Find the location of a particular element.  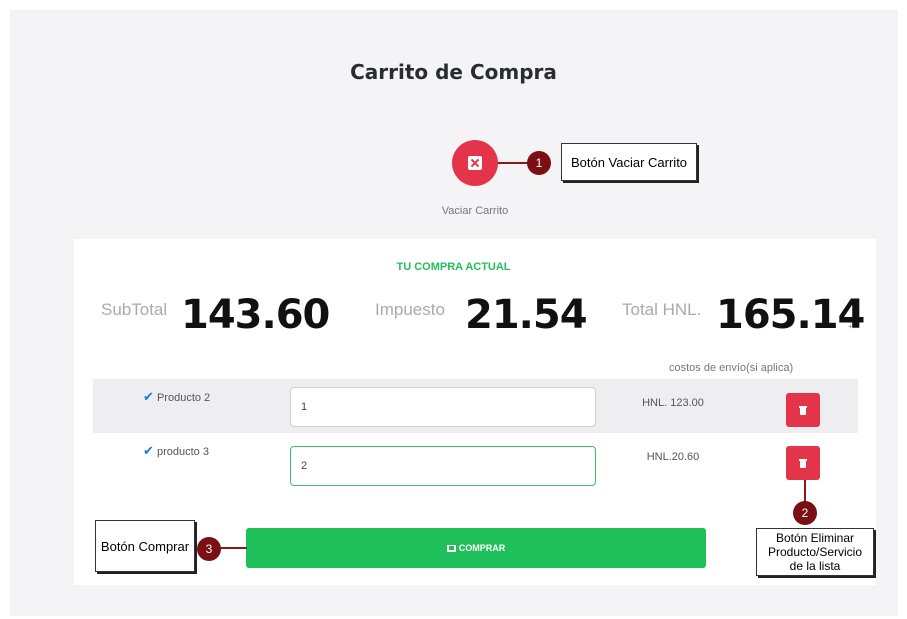

product-name: ✔ producto 3 is located at coordinates (176, 451).